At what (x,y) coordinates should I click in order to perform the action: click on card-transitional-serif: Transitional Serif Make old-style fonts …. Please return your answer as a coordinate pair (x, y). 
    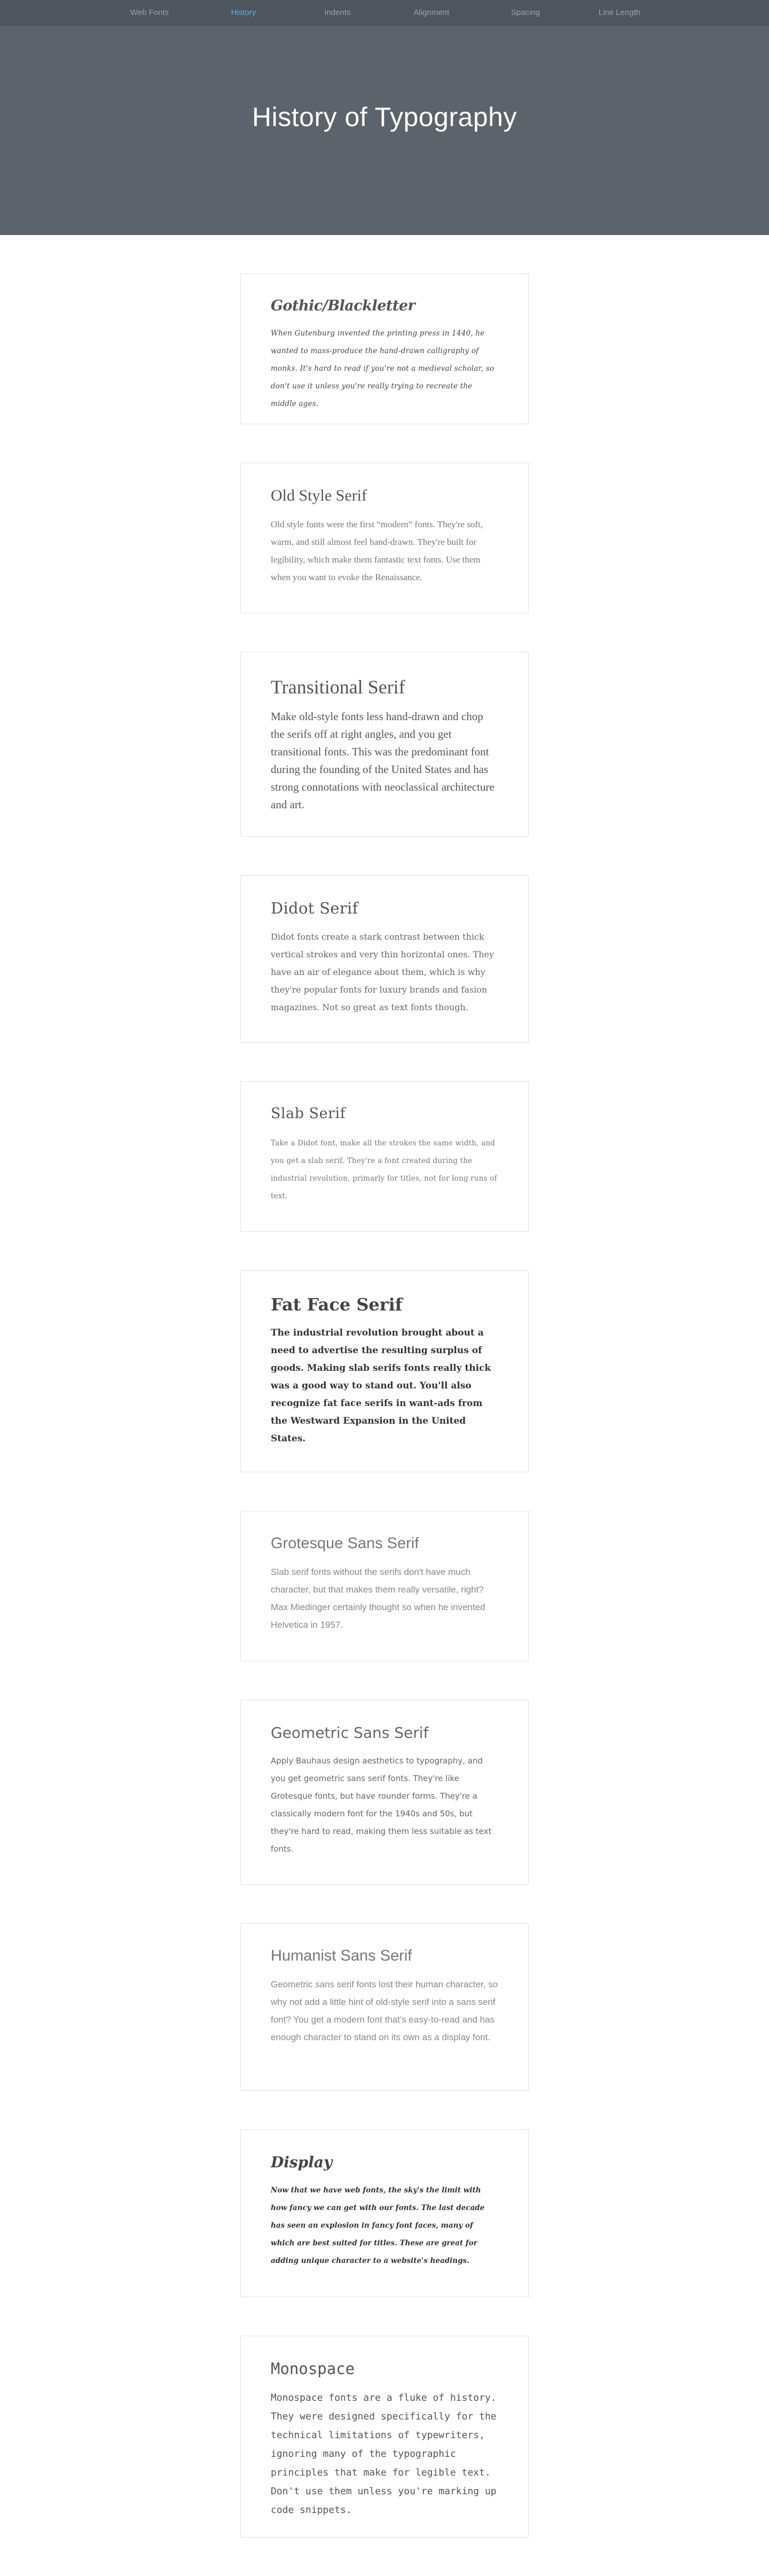
    Looking at the image, I should click on (384, 744).